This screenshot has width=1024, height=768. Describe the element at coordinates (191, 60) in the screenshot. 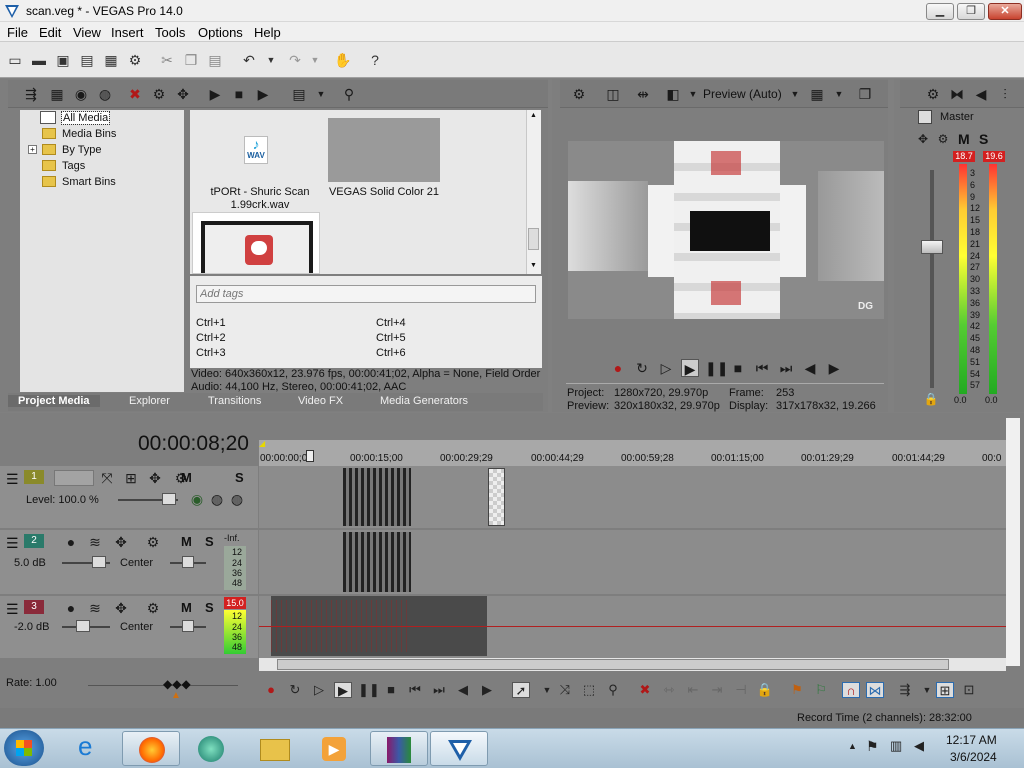

I see `copy-icon: ❐` at that location.